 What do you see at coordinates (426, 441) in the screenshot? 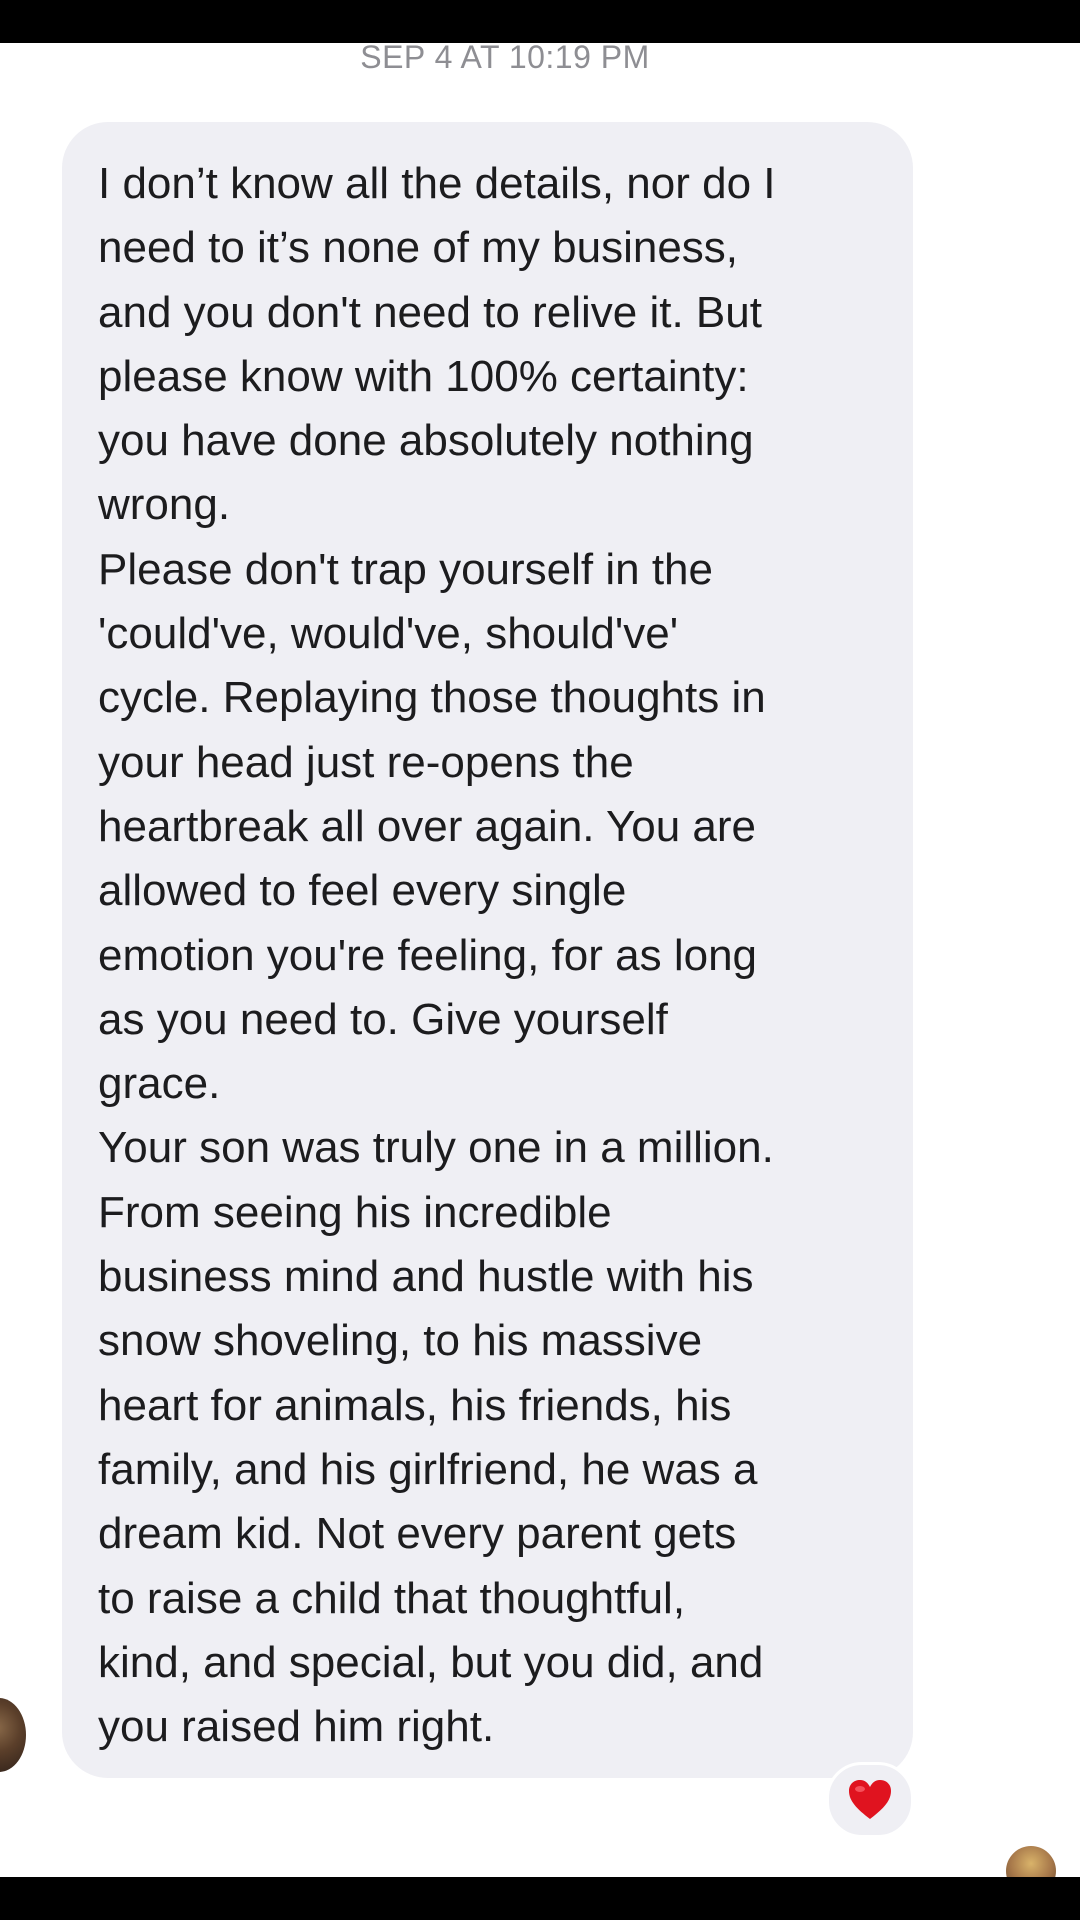
I see `message-line: you have done absolutely nothing` at bounding box center [426, 441].